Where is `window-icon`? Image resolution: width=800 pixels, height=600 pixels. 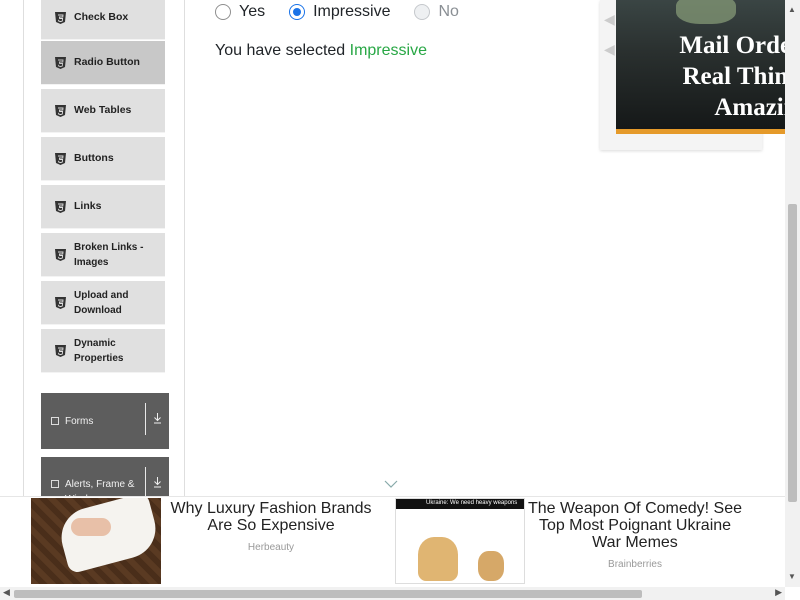 window-icon is located at coordinates (55, 484).